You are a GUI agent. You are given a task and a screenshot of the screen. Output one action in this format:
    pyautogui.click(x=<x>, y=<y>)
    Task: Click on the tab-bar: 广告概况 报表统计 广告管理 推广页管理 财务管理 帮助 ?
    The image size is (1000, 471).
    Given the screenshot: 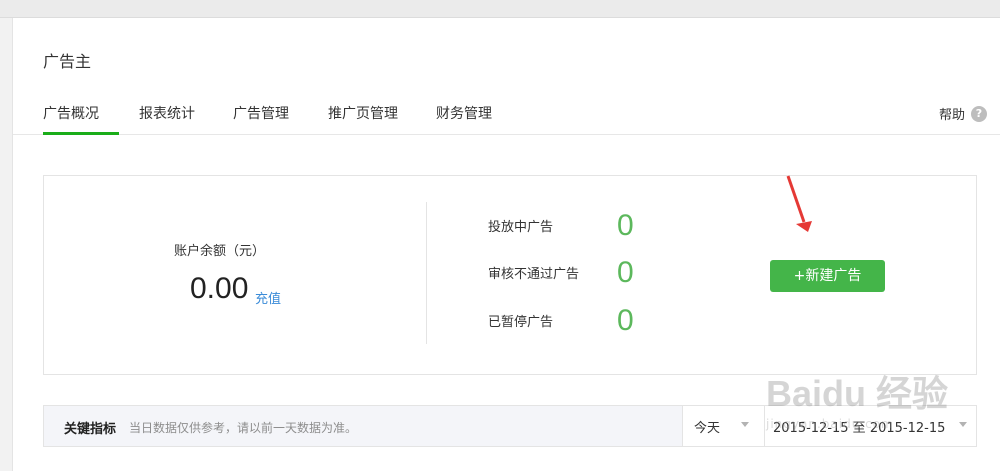 What is the action you would take?
    pyautogui.click(x=506, y=116)
    